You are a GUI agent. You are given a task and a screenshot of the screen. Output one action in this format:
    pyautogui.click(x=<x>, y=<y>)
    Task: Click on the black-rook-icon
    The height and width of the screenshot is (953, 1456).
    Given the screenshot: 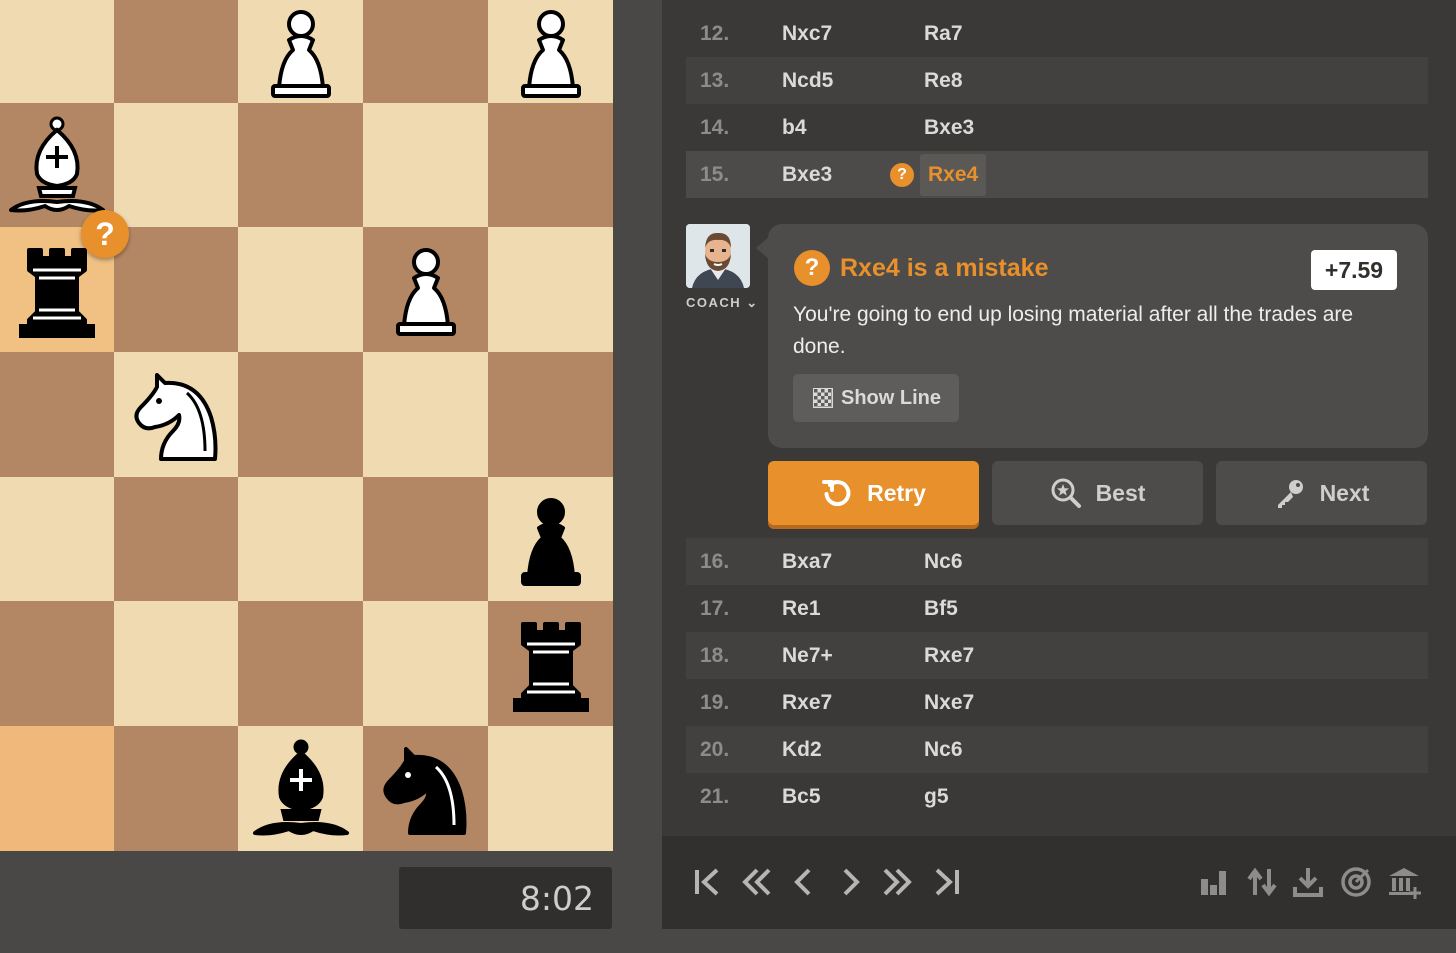 What is the action you would take?
    pyautogui.click(x=551, y=664)
    